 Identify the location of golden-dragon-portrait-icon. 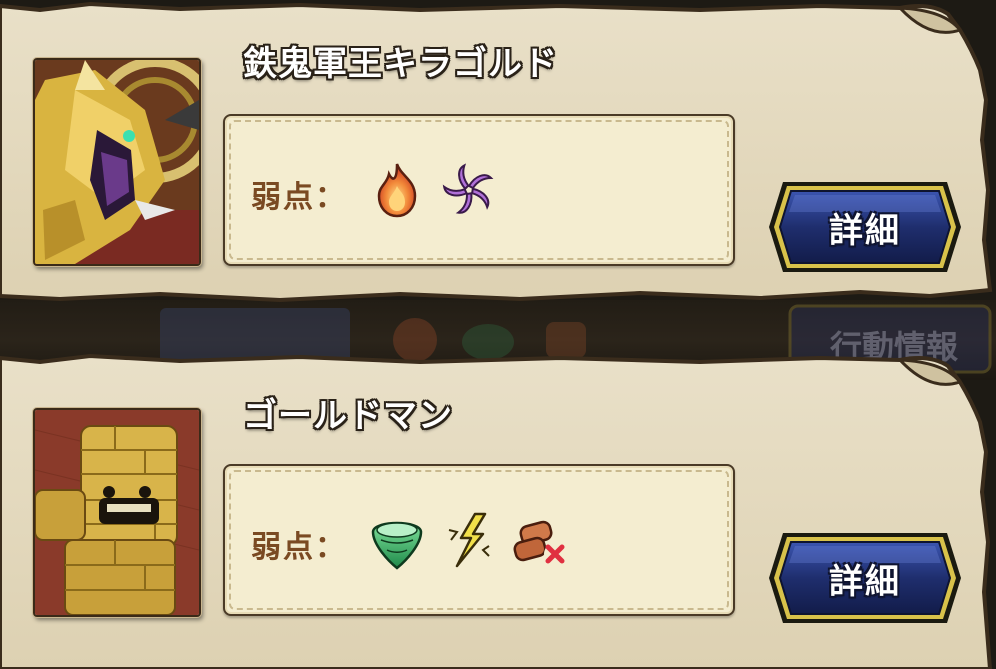
(117, 162).